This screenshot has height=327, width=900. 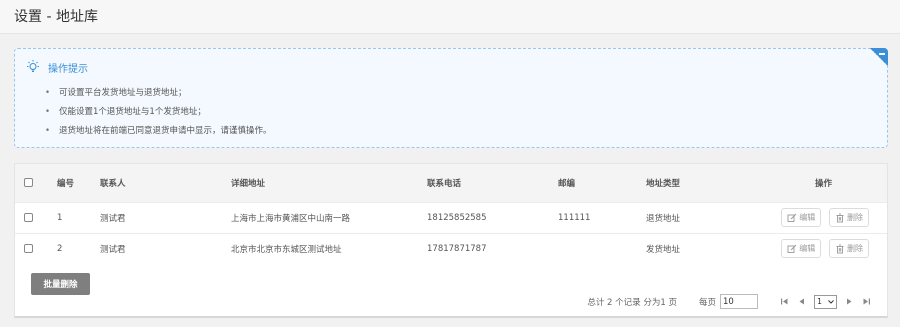 I want to click on tip-item: 仅能设置1个退货地址与1个发货地址；, so click(x=158, y=112).